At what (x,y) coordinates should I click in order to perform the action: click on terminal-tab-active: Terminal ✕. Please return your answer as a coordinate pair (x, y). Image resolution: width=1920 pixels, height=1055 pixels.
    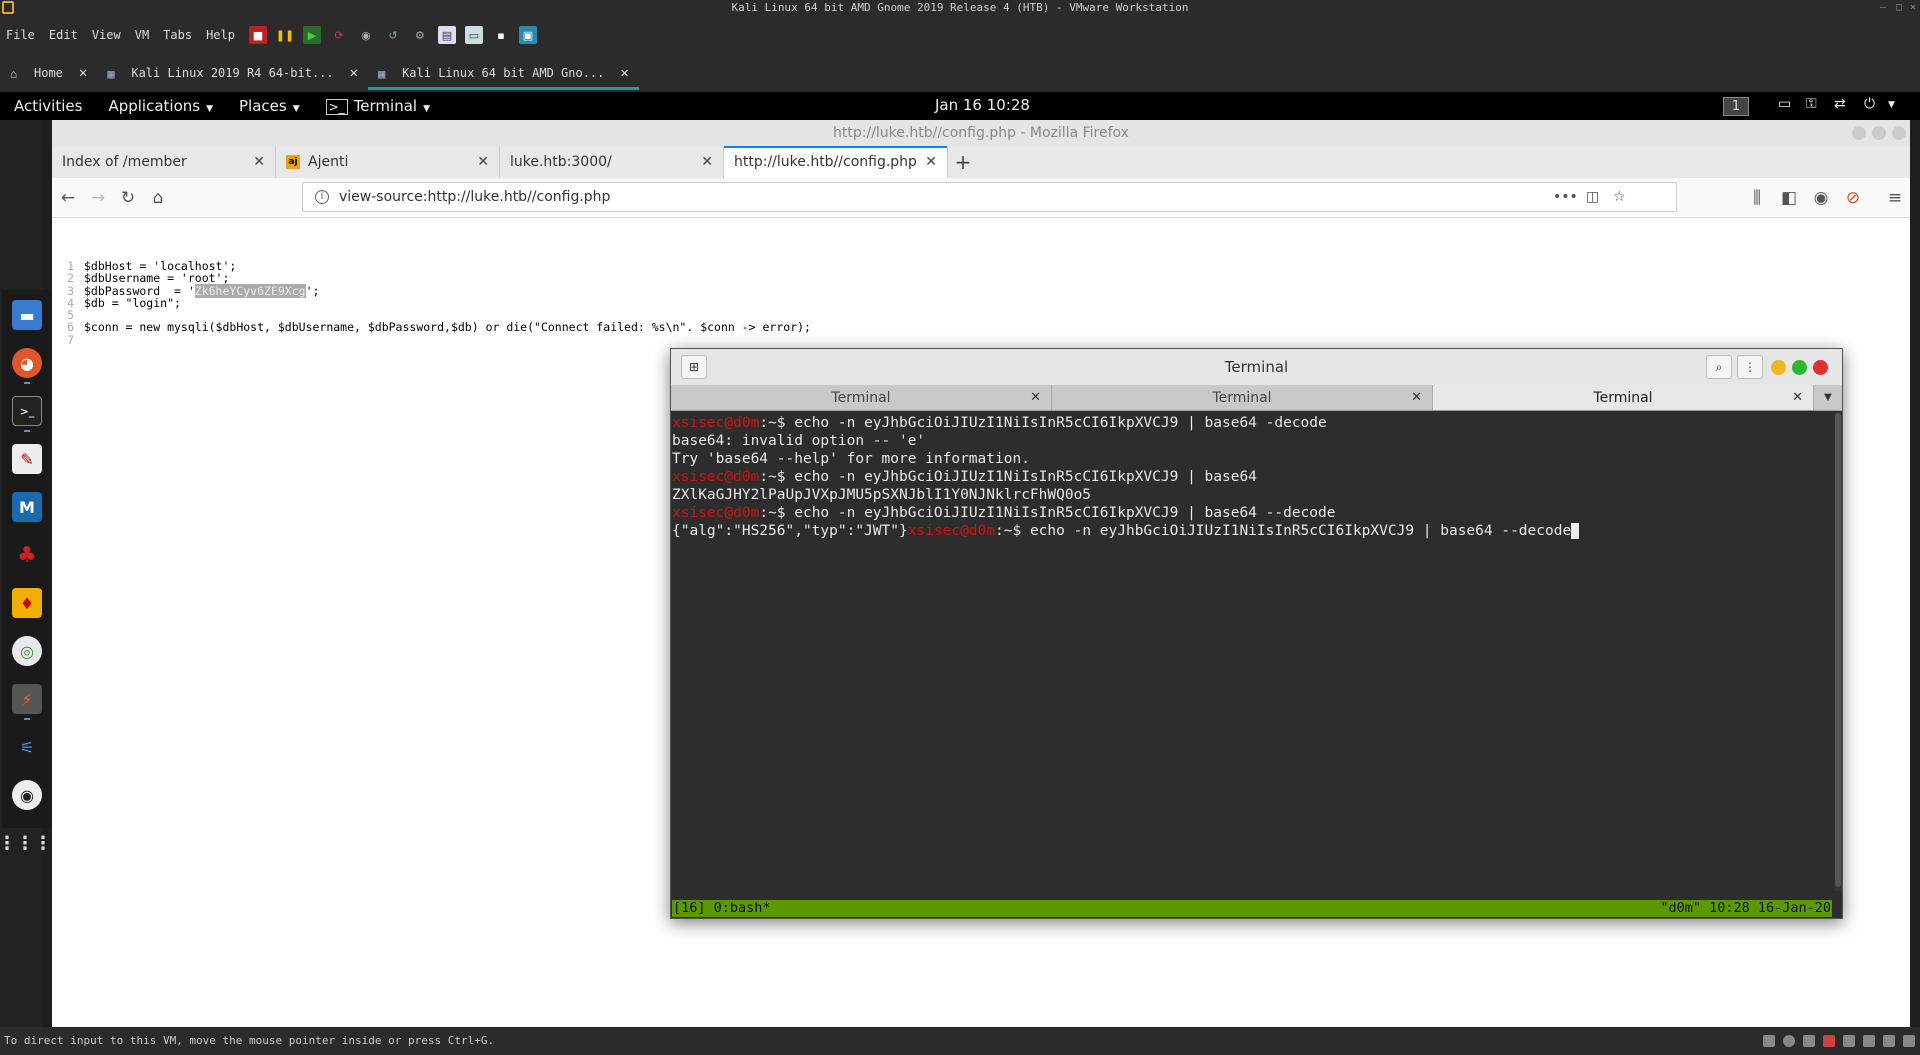
    Looking at the image, I should click on (1623, 397).